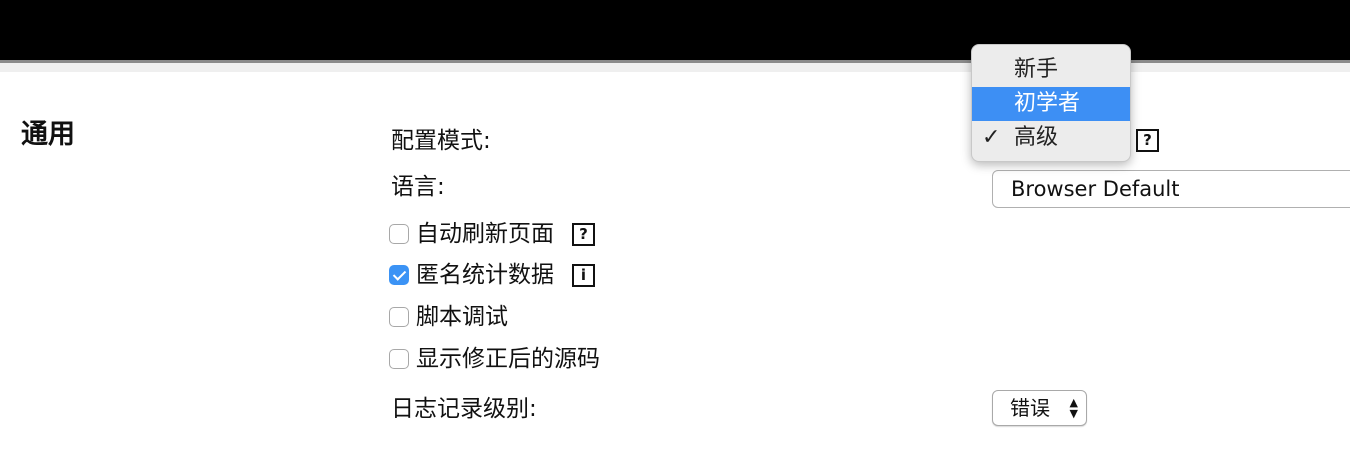 The image size is (1350, 458). What do you see at coordinates (399, 317) in the screenshot?
I see `script-debug-checkbox` at bounding box center [399, 317].